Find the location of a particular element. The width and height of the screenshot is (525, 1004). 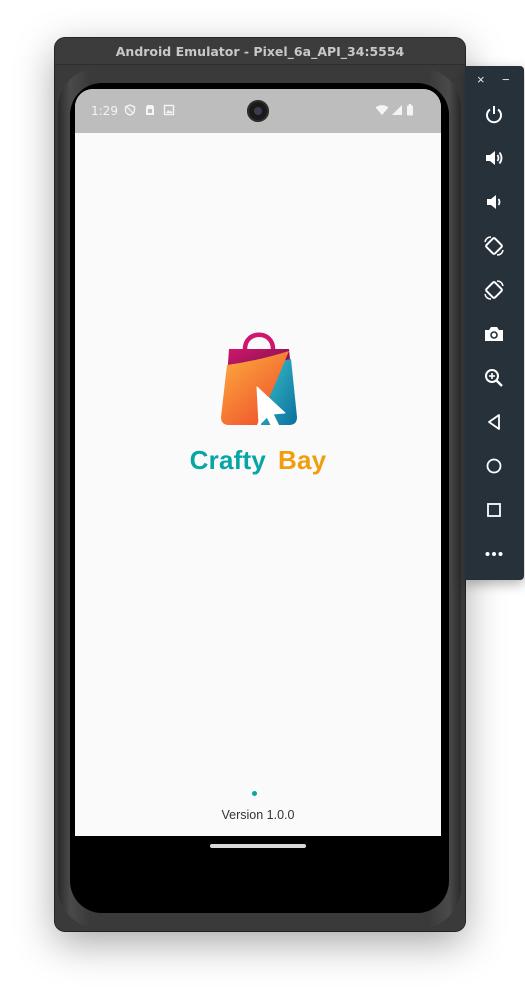

wifi-icon is located at coordinates (382, 110).